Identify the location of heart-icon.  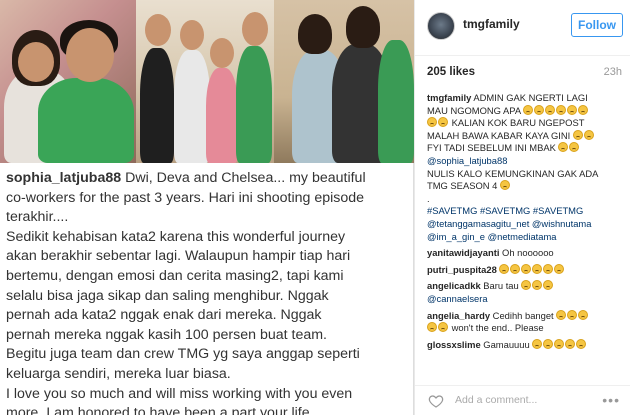
(436, 401).